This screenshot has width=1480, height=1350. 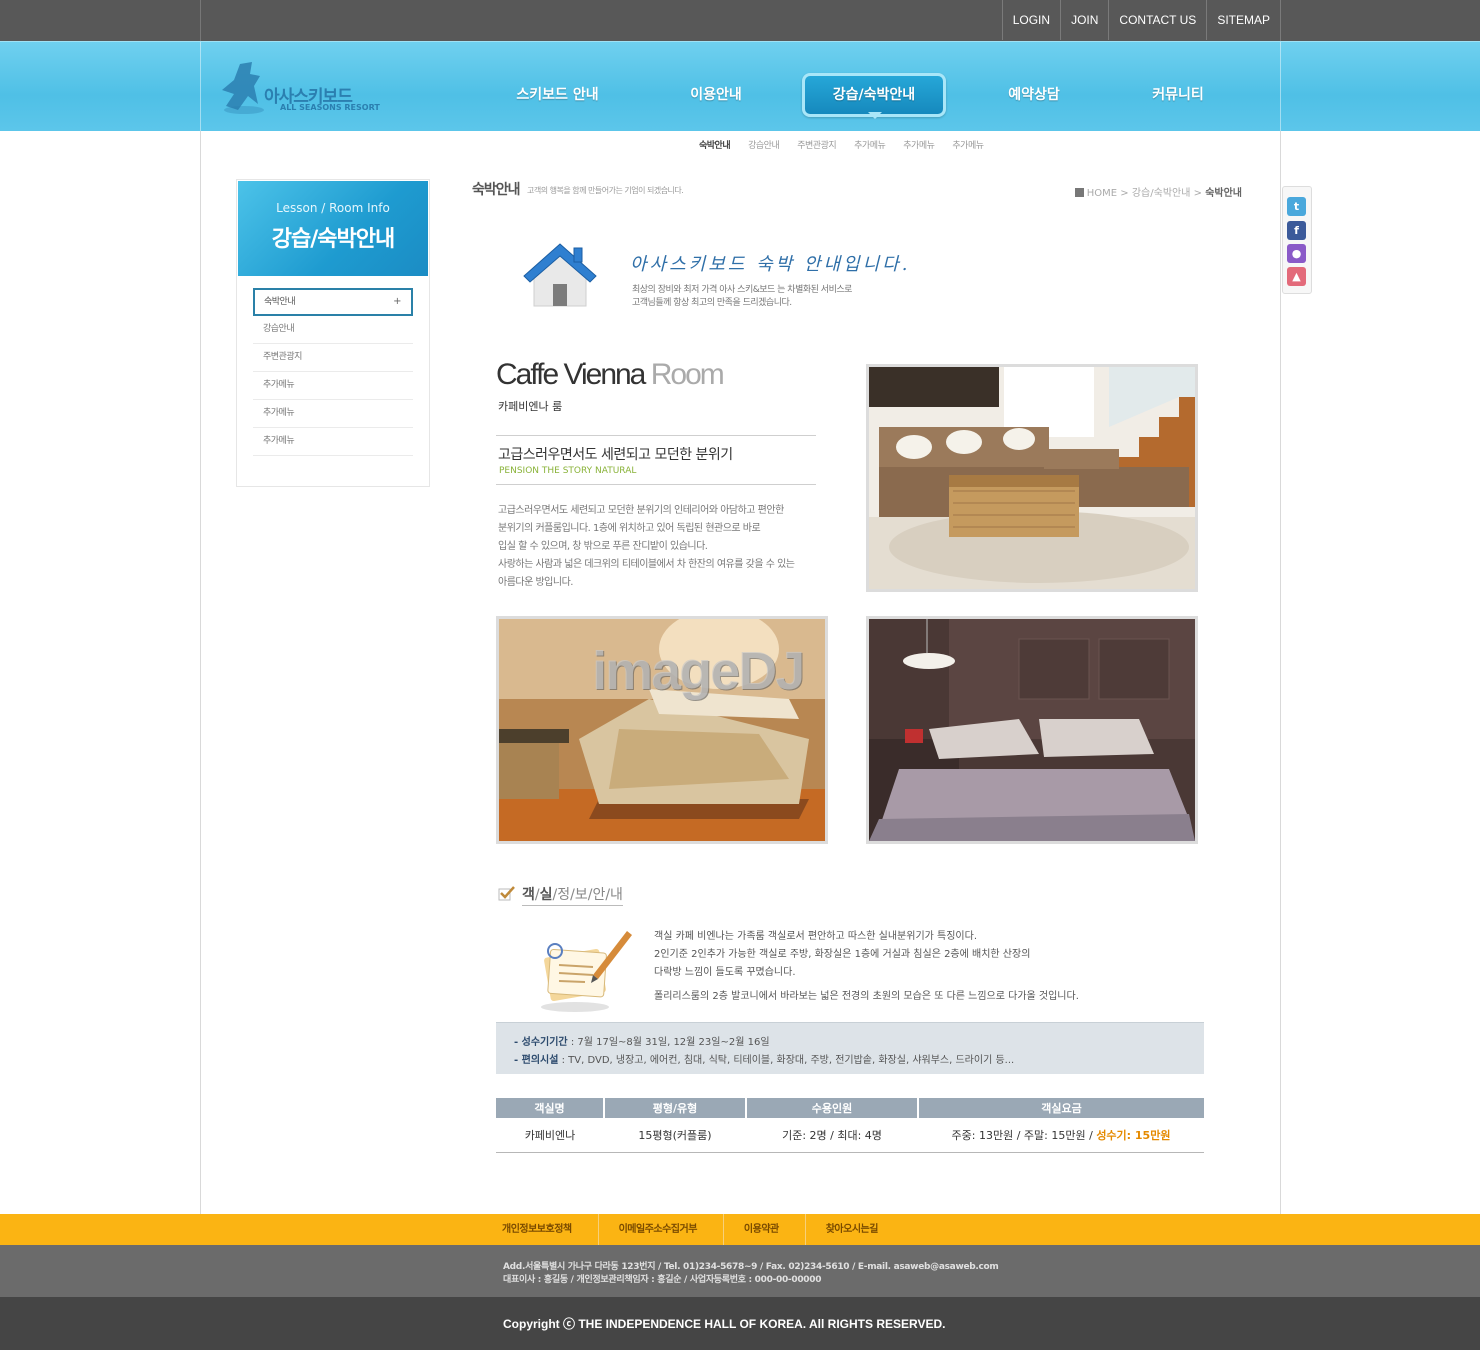 I want to click on house-icon, so click(x=560, y=275).